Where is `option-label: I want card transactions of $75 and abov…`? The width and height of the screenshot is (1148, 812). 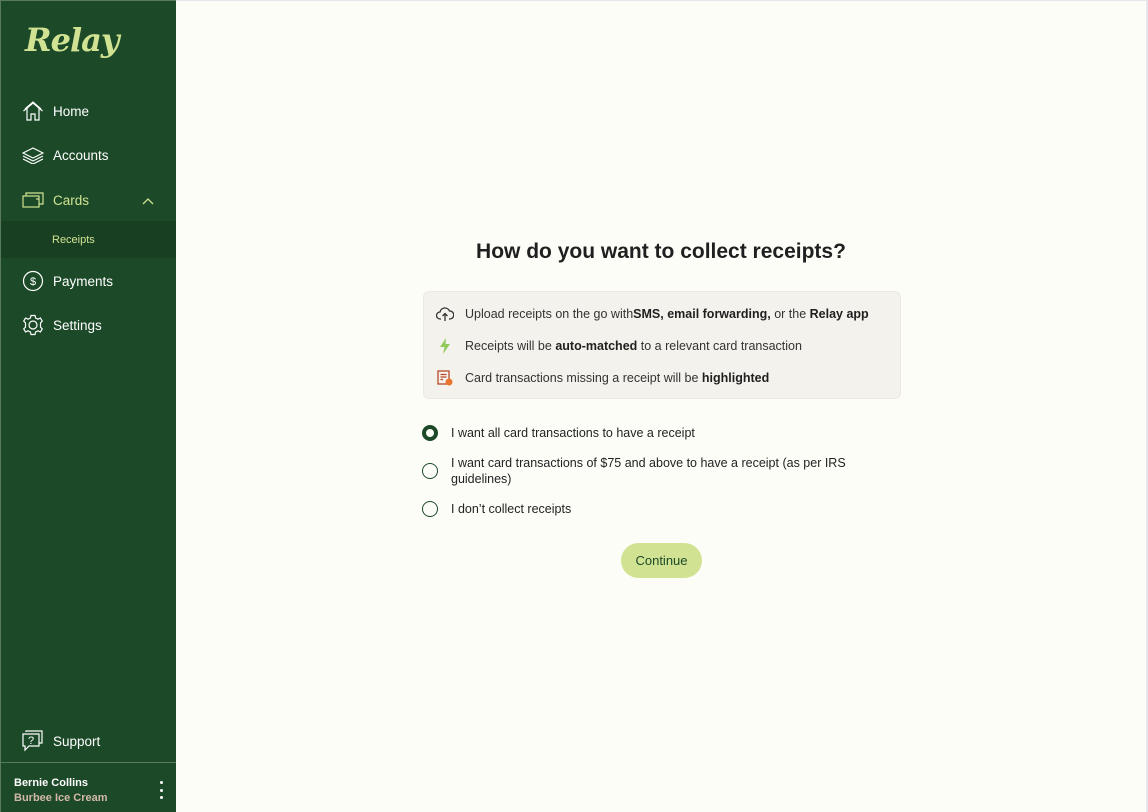
option-label: I want card transactions of $75 and abov… is located at coordinates (648, 471).